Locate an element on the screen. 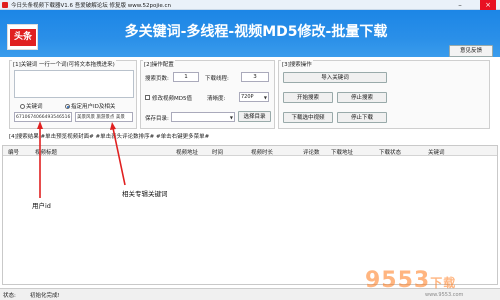 The height and width of the screenshot is (300, 500). watermark-url: www.9553.com is located at coordinates (444, 295).